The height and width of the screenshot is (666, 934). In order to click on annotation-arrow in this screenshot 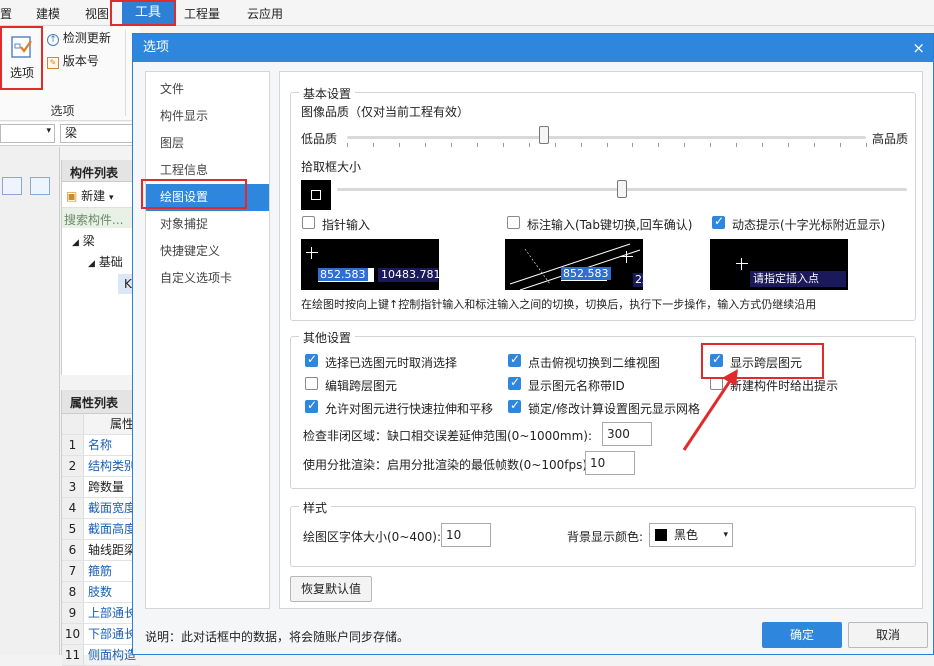, I will do `click(710, 410)`.